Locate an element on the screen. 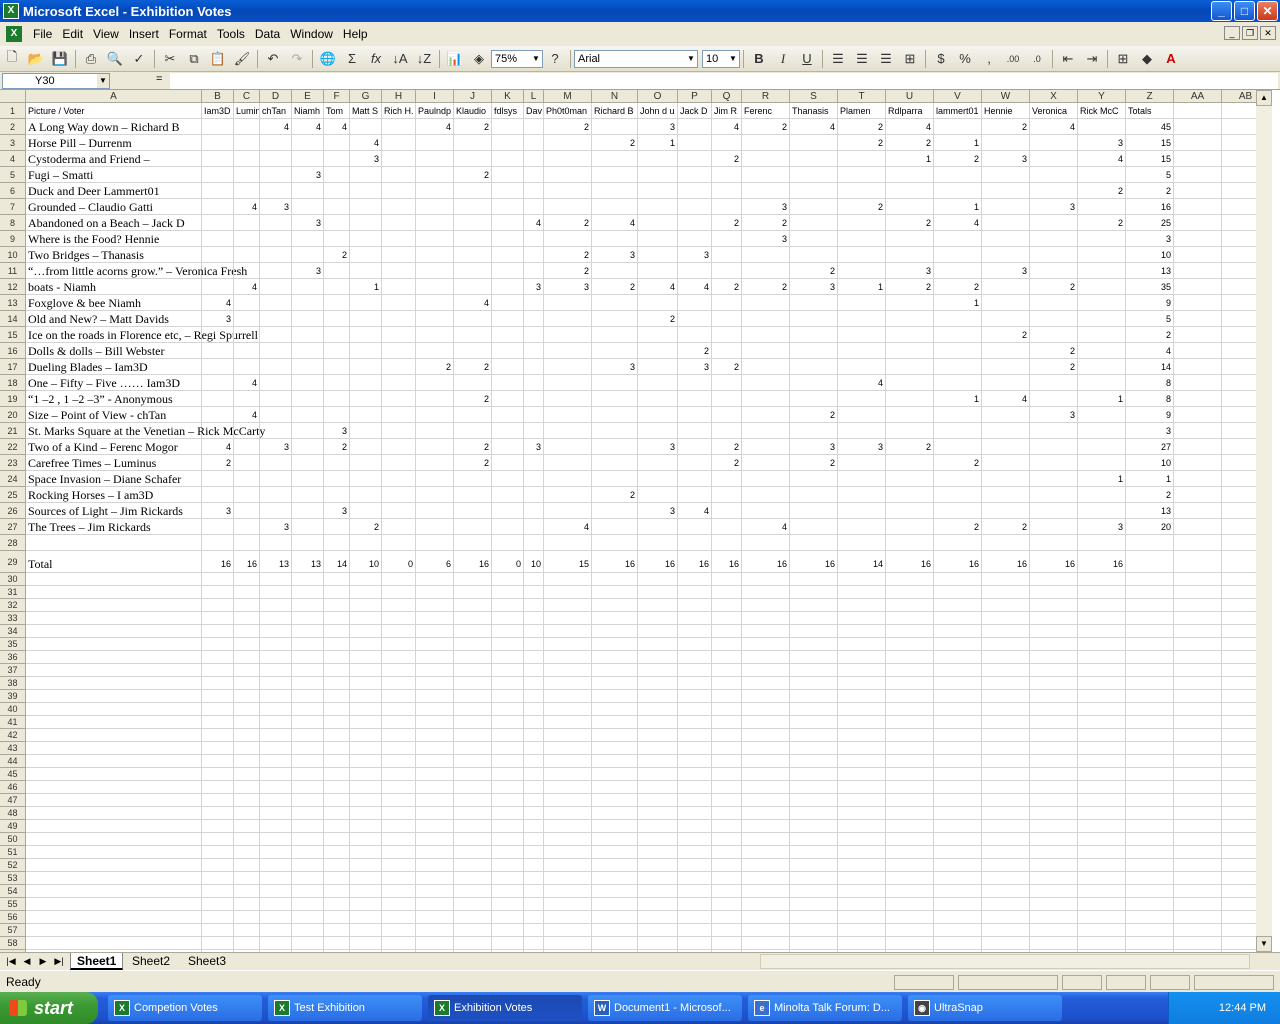 The width and height of the screenshot is (1280, 1024). autosum-icon: Σ is located at coordinates (352, 59).